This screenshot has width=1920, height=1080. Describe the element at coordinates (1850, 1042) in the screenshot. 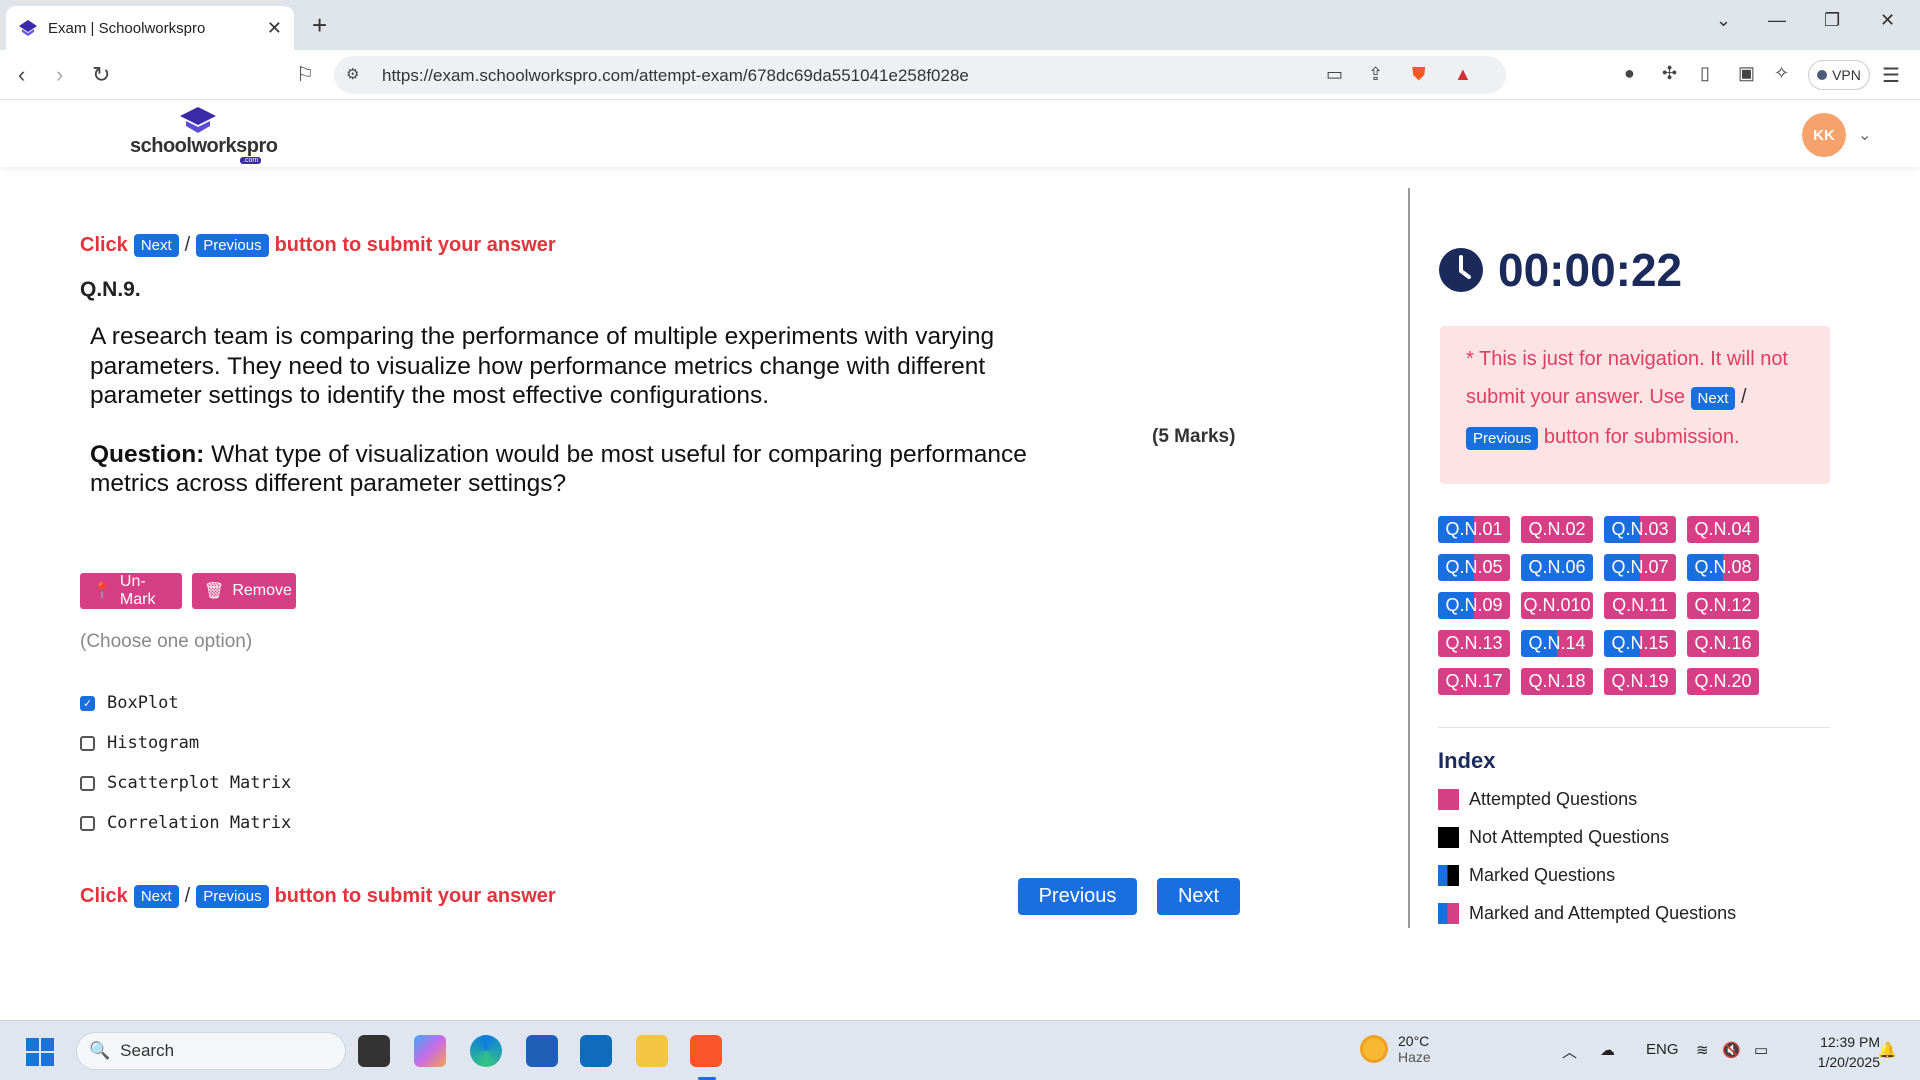

I see `clock-time: 12:39 PM` at that location.